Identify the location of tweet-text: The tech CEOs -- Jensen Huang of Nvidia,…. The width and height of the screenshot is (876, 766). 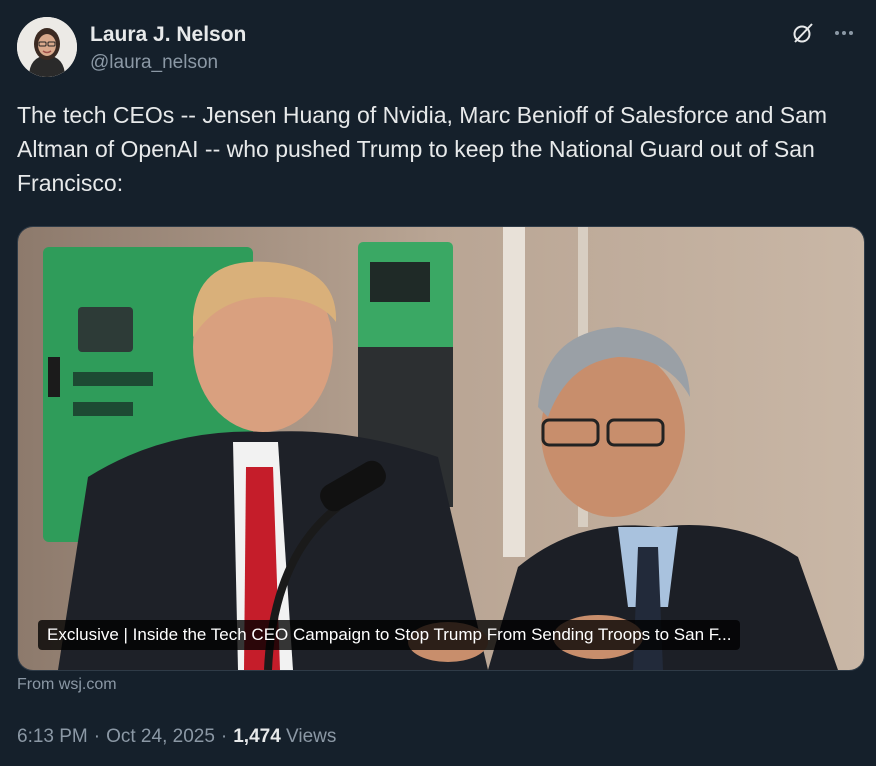
(422, 149).